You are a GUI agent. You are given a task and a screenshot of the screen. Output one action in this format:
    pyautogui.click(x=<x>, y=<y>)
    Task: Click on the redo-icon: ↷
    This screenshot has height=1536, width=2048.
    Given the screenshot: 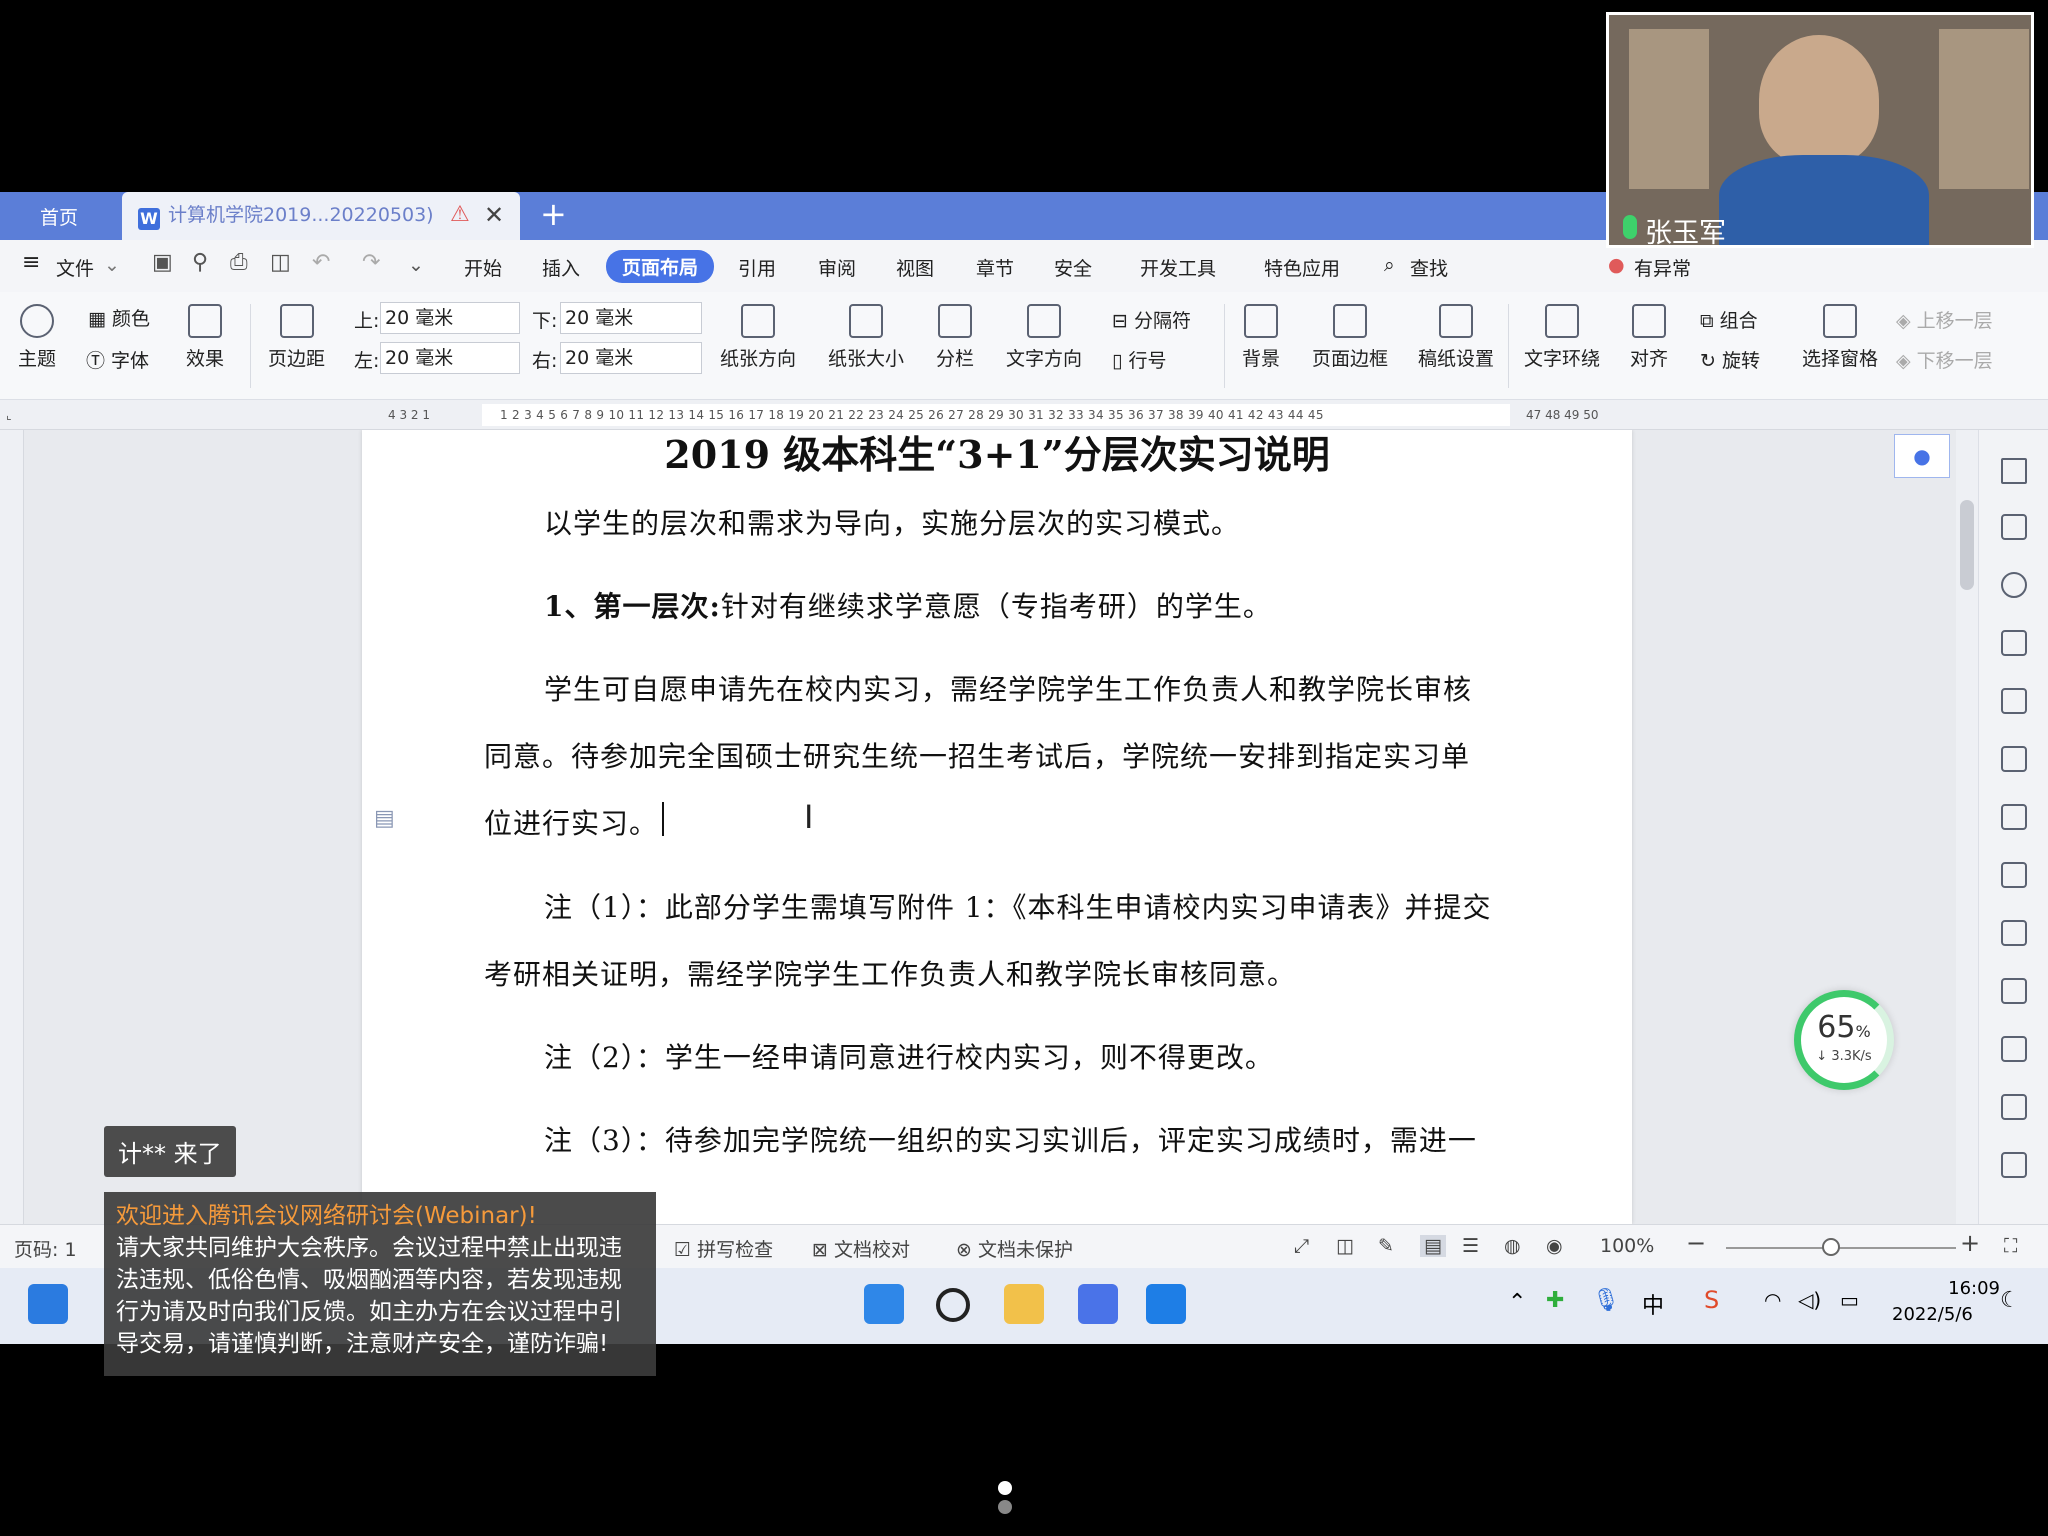 What is the action you would take?
    pyautogui.click(x=371, y=262)
    